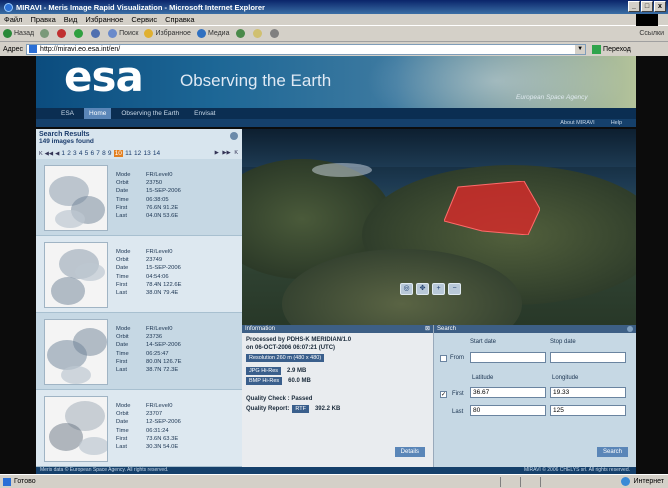 The image size is (668, 488). What do you see at coordinates (300, 409) in the screenshot?
I see `quality-report-rtf-button: RTF` at bounding box center [300, 409].